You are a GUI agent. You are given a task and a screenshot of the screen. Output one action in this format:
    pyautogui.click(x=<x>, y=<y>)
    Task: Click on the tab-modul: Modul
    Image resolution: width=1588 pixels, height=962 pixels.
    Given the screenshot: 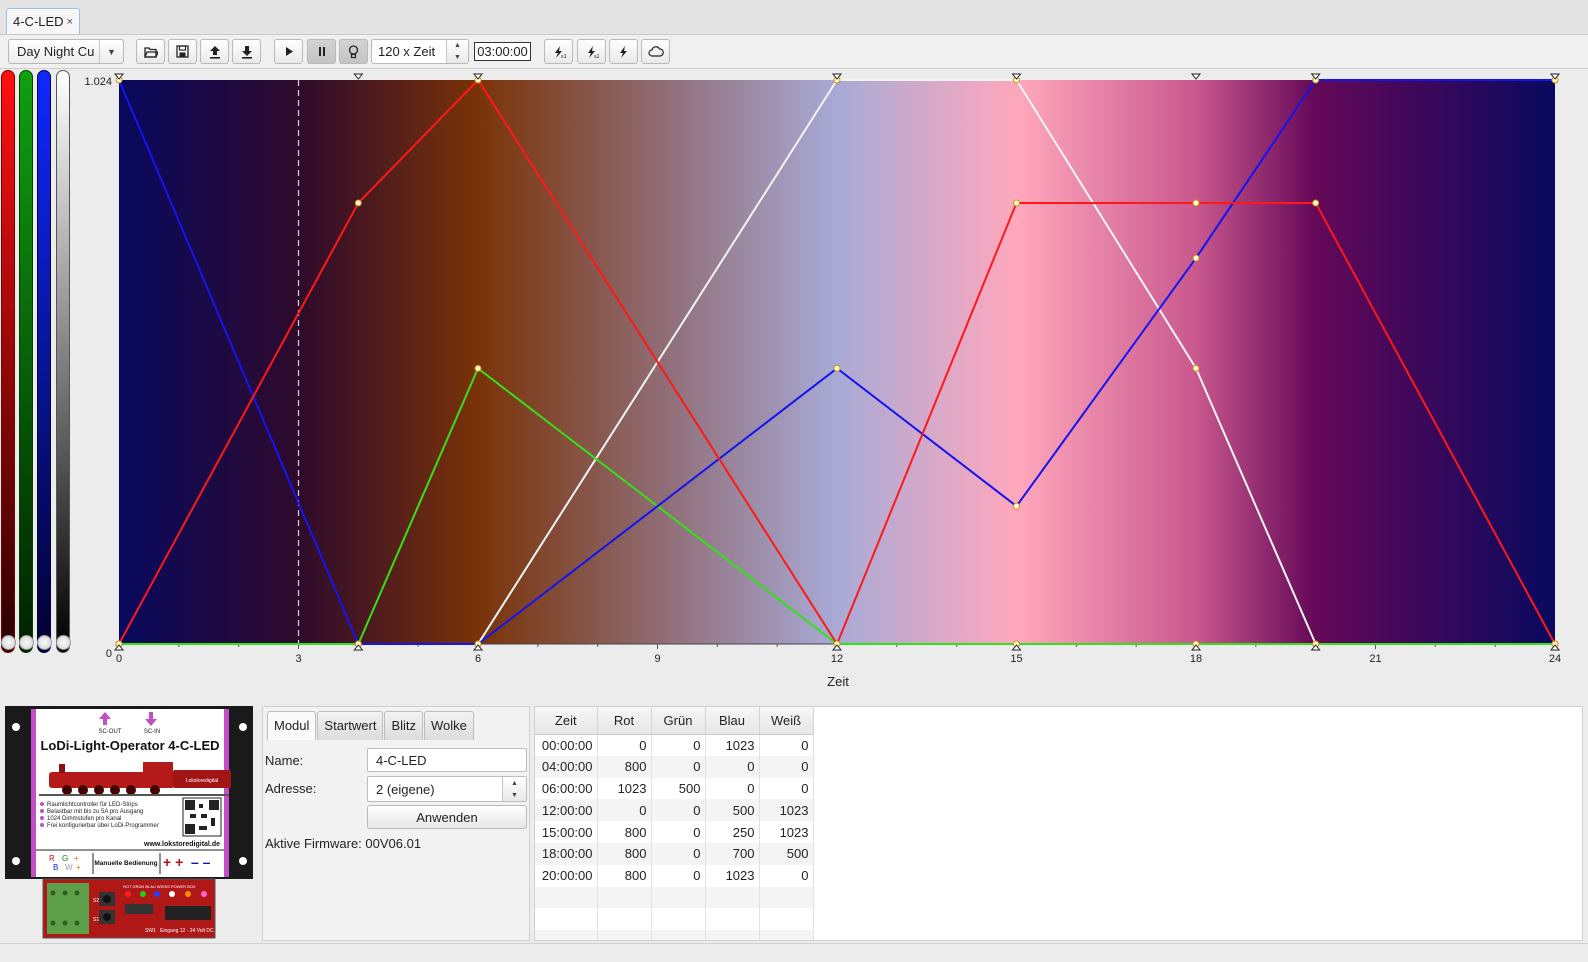 What is the action you would take?
    pyautogui.click(x=292, y=725)
    